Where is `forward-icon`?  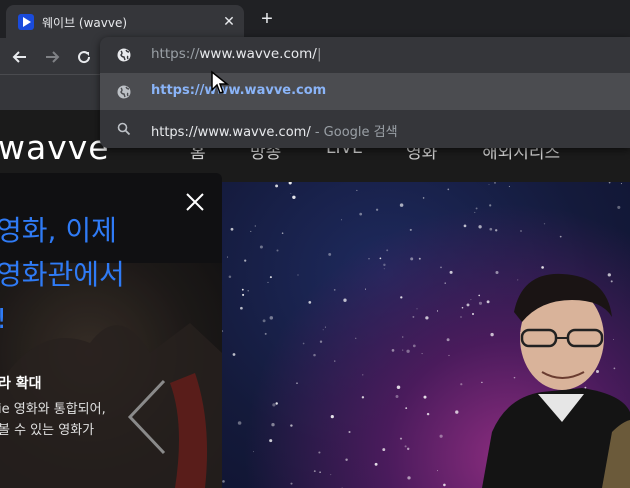 forward-icon is located at coordinates (52, 57).